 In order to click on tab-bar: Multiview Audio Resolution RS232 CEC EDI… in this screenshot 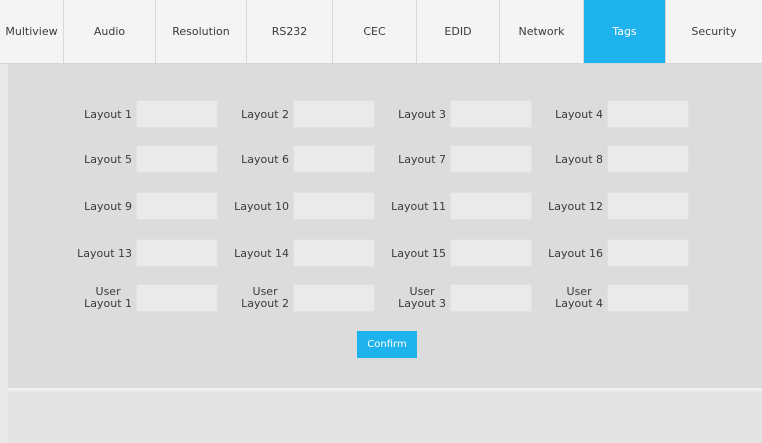, I will do `click(381, 32)`.